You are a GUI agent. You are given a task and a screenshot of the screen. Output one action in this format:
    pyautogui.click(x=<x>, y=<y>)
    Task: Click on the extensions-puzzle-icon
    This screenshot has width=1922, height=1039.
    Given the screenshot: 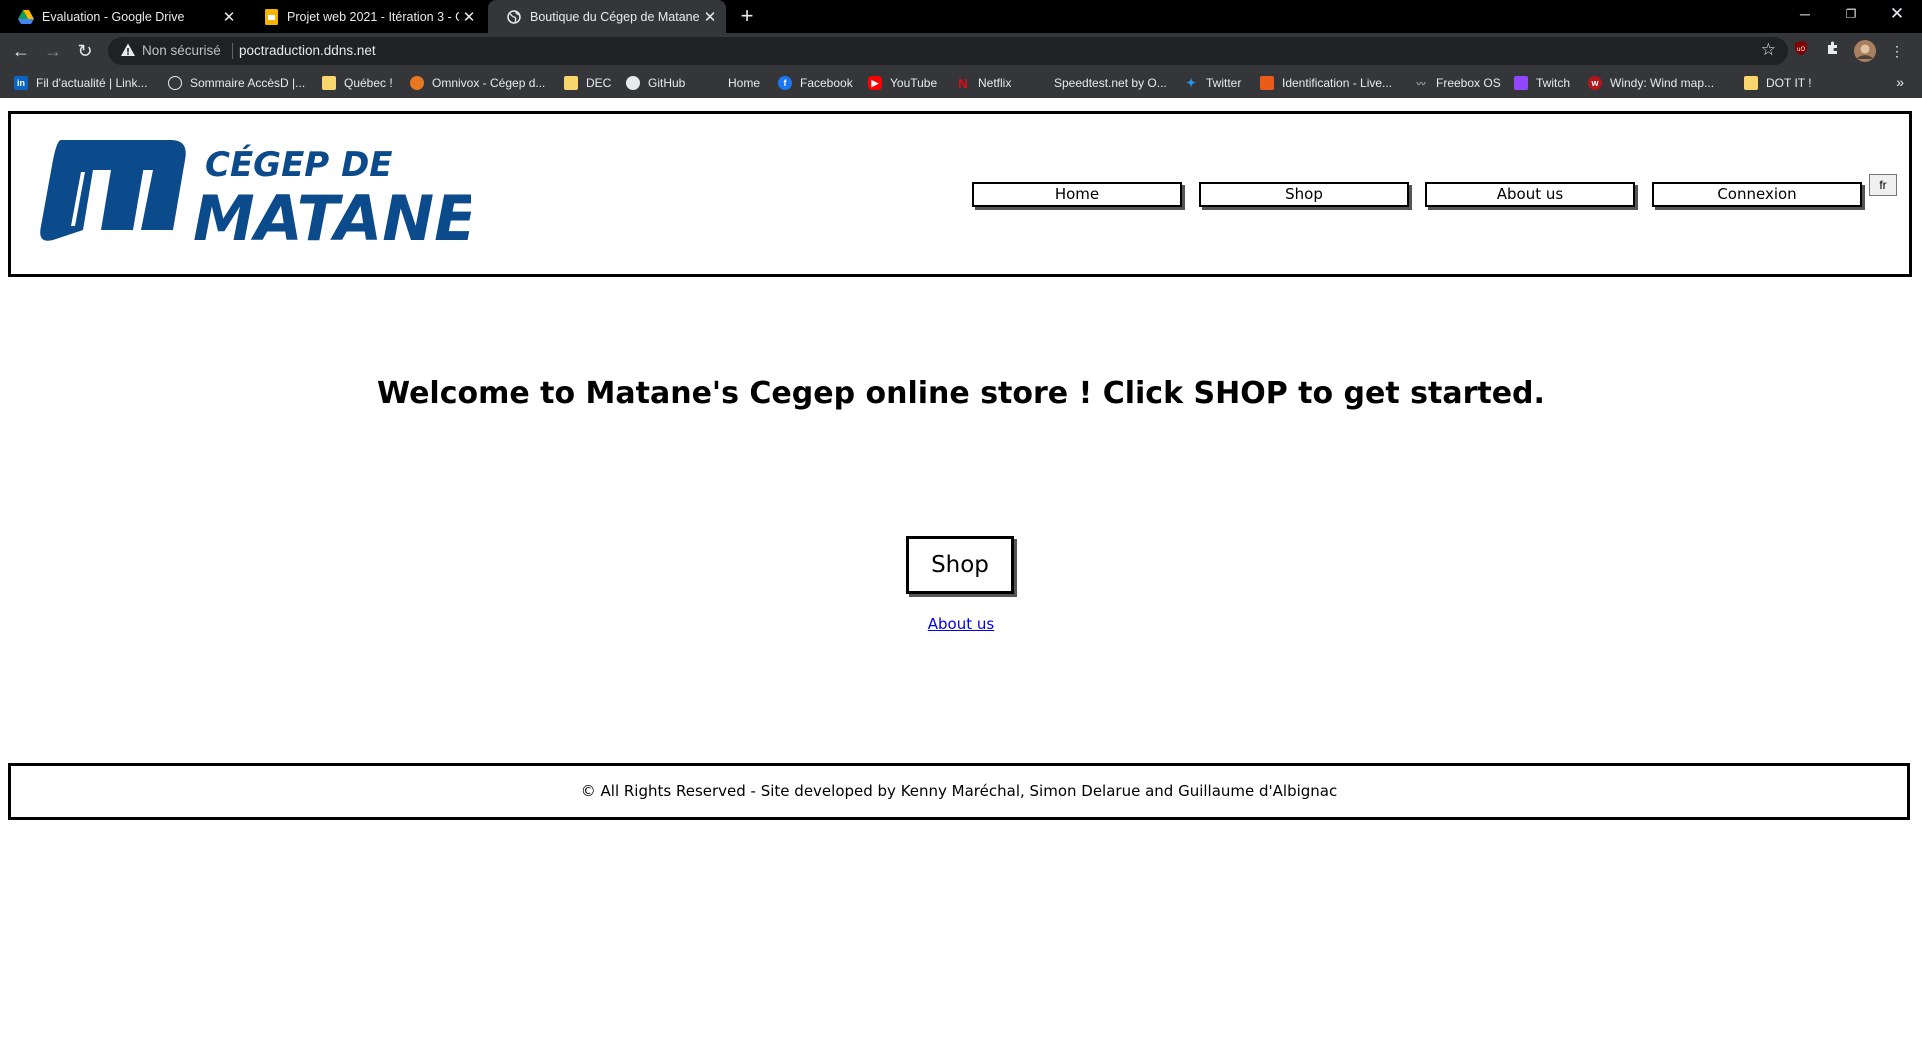 What is the action you would take?
    pyautogui.click(x=1833, y=51)
    